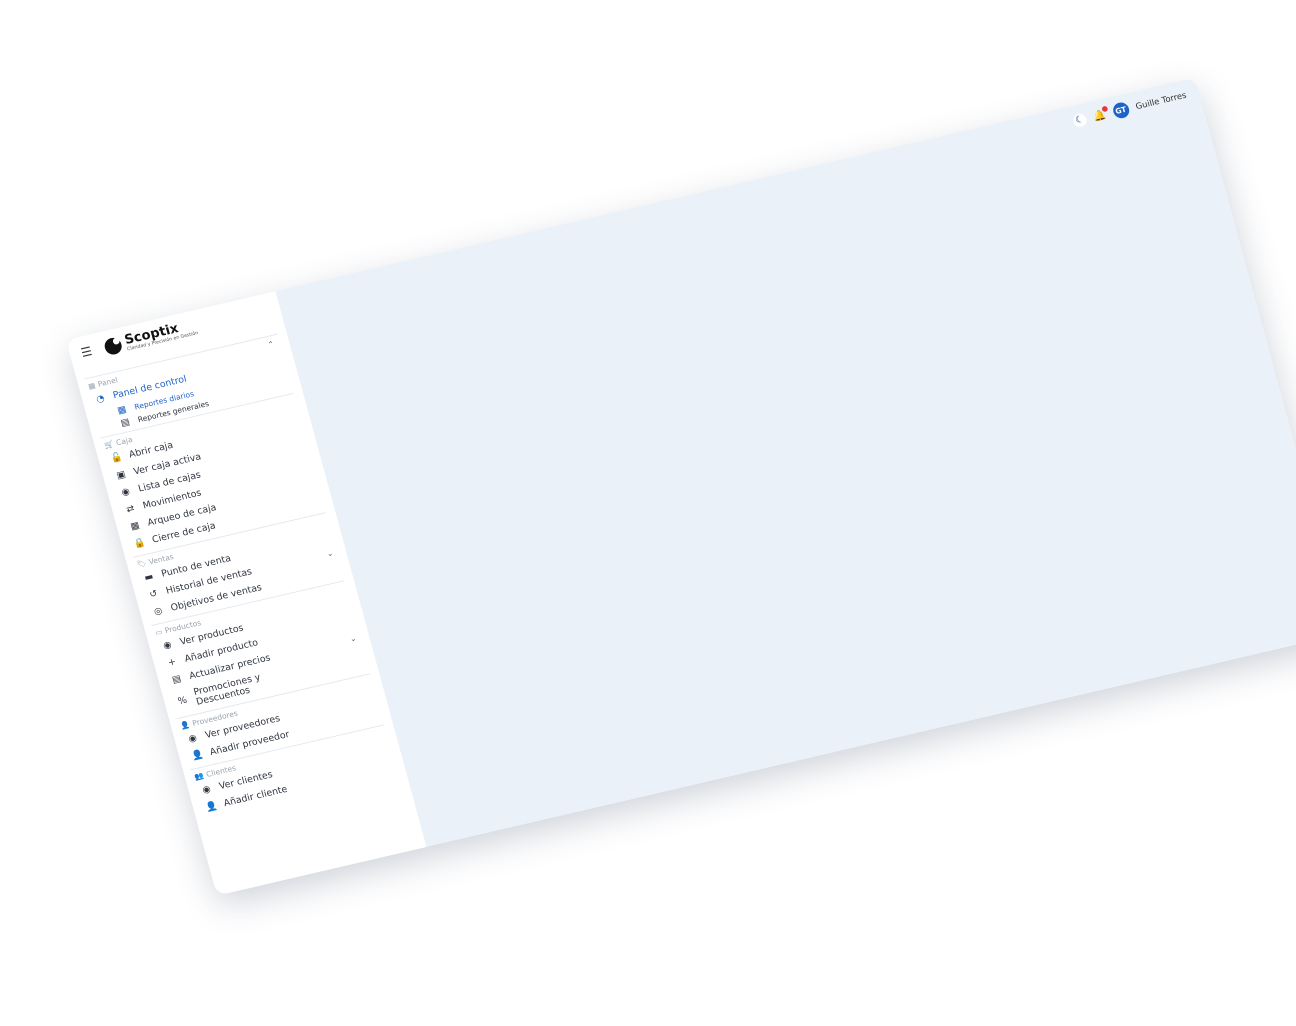  I want to click on table-icon: ▦, so click(92, 386).